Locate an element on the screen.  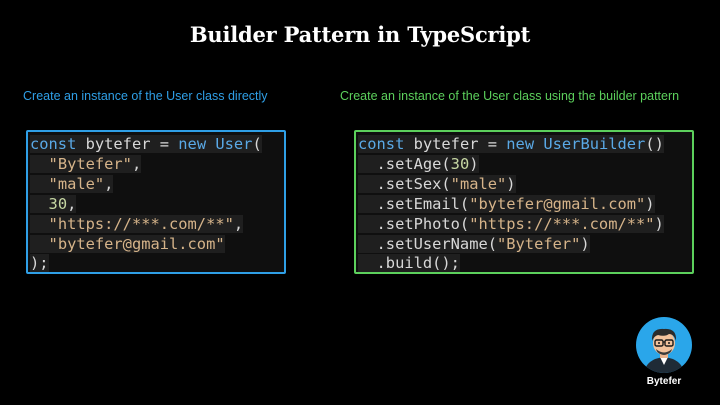
code-line: ); is located at coordinates (157, 264).